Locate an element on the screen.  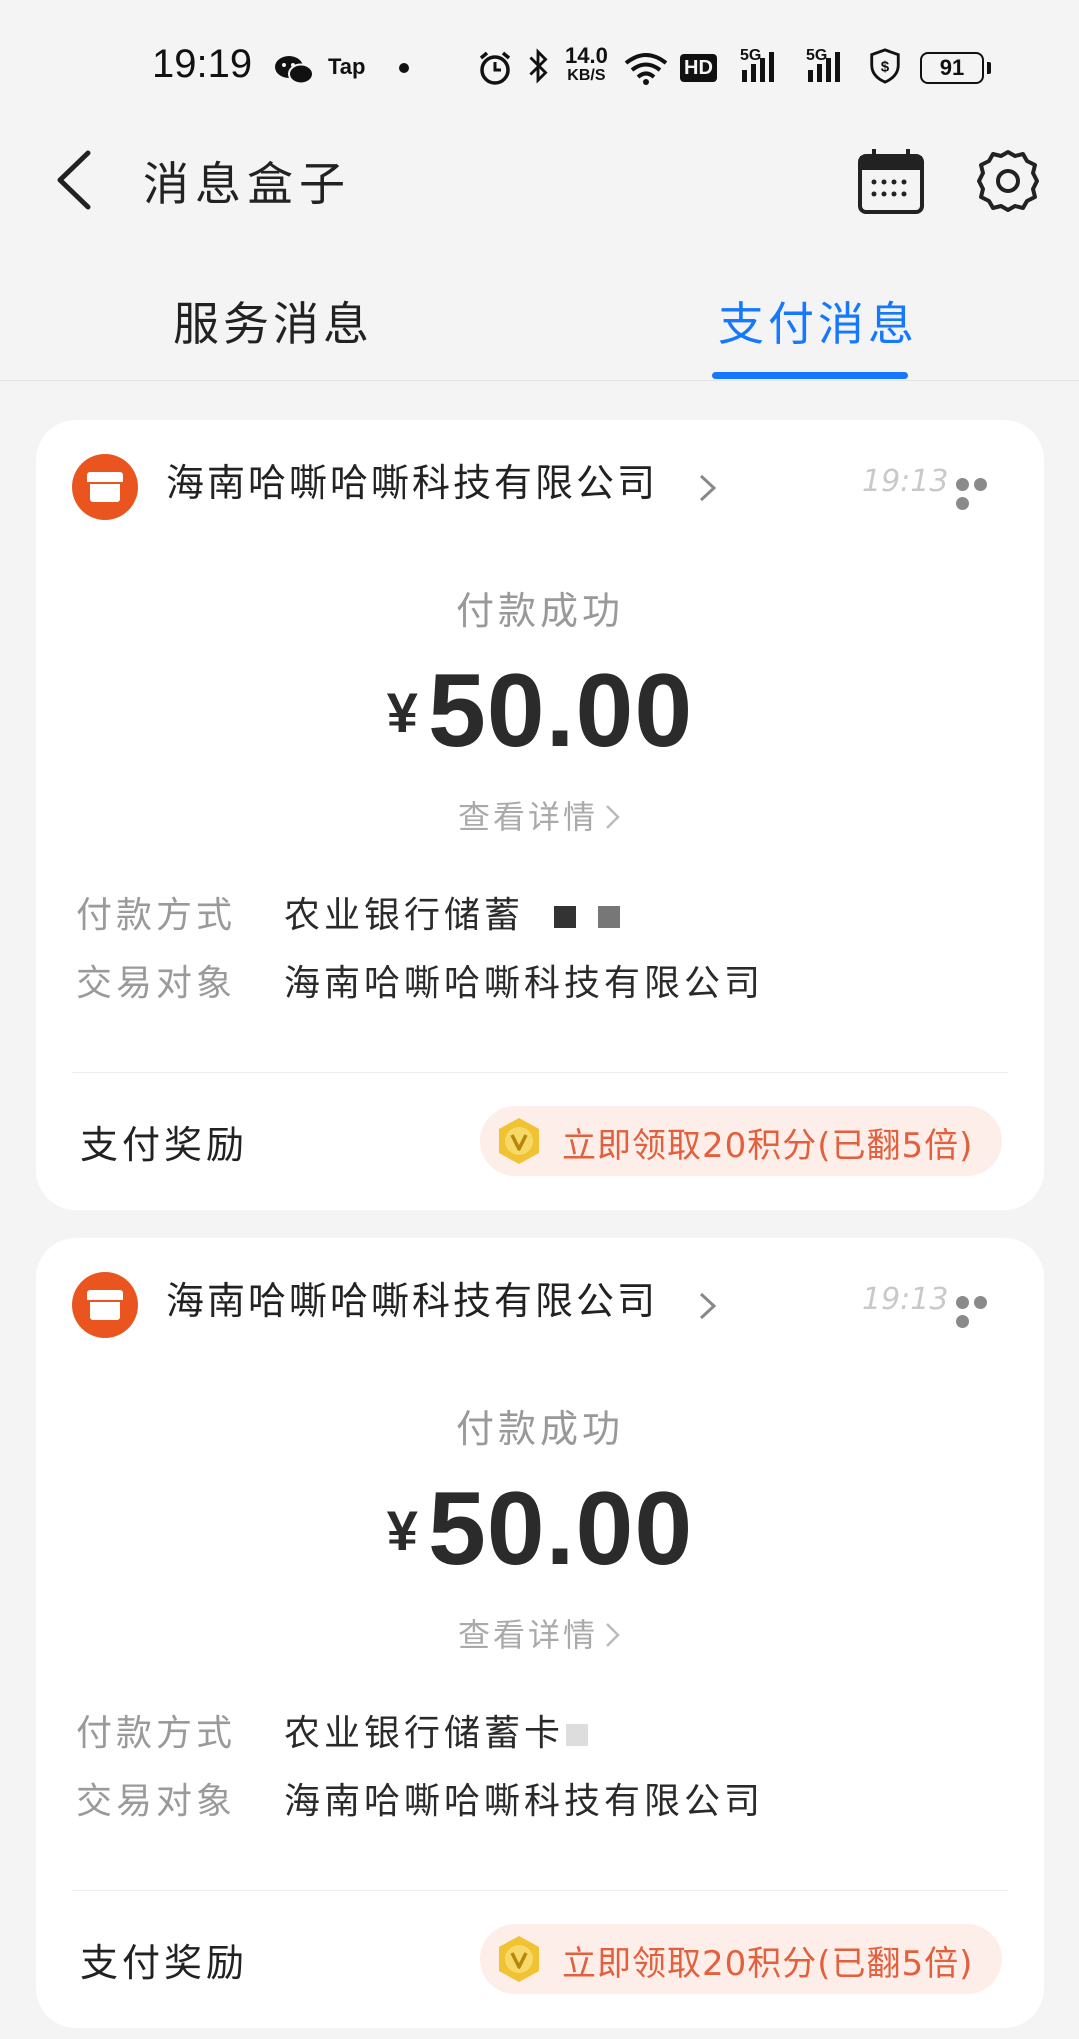
battery-indicator: 91 is located at coordinates (952, 68).